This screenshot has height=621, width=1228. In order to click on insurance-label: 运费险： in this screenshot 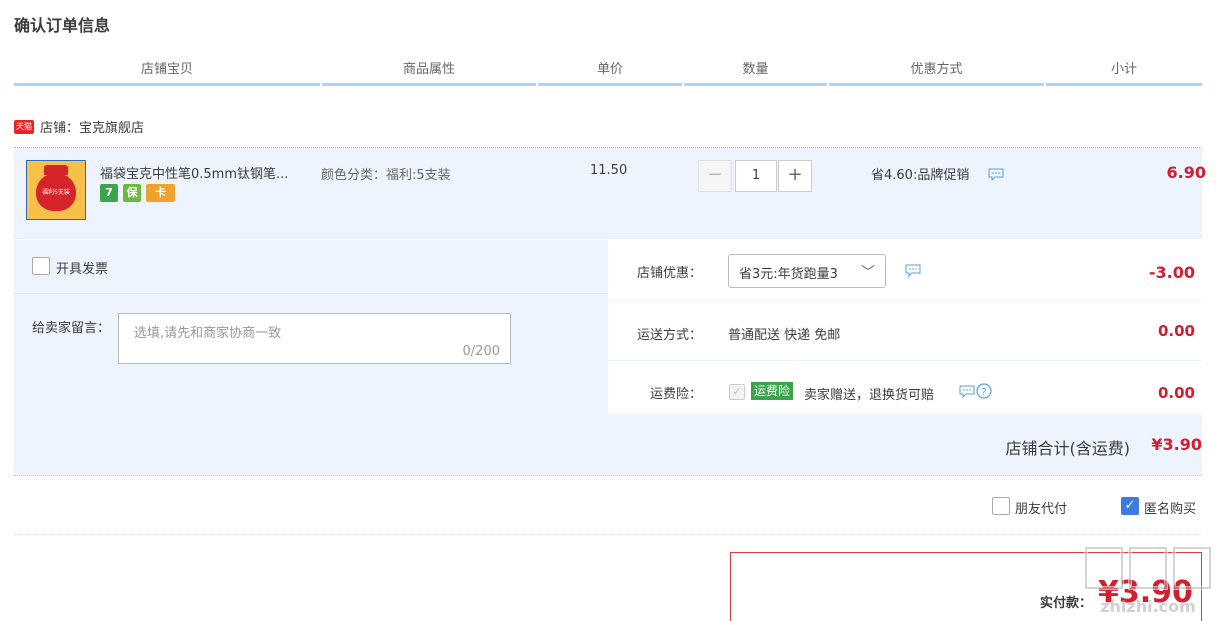, I will do `click(675, 394)`.